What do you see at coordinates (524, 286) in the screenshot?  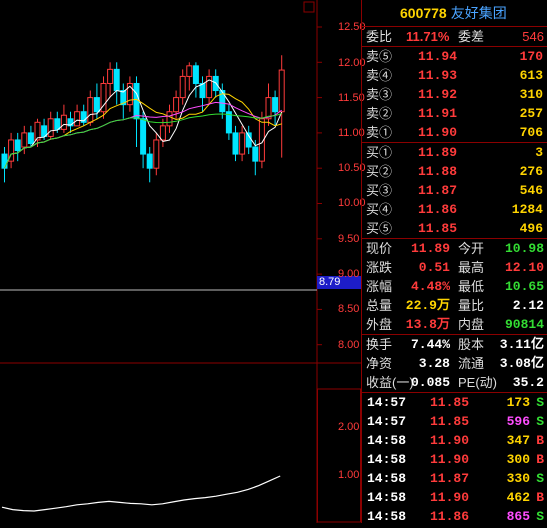 I see `quote-value: 10.65` at bounding box center [524, 286].